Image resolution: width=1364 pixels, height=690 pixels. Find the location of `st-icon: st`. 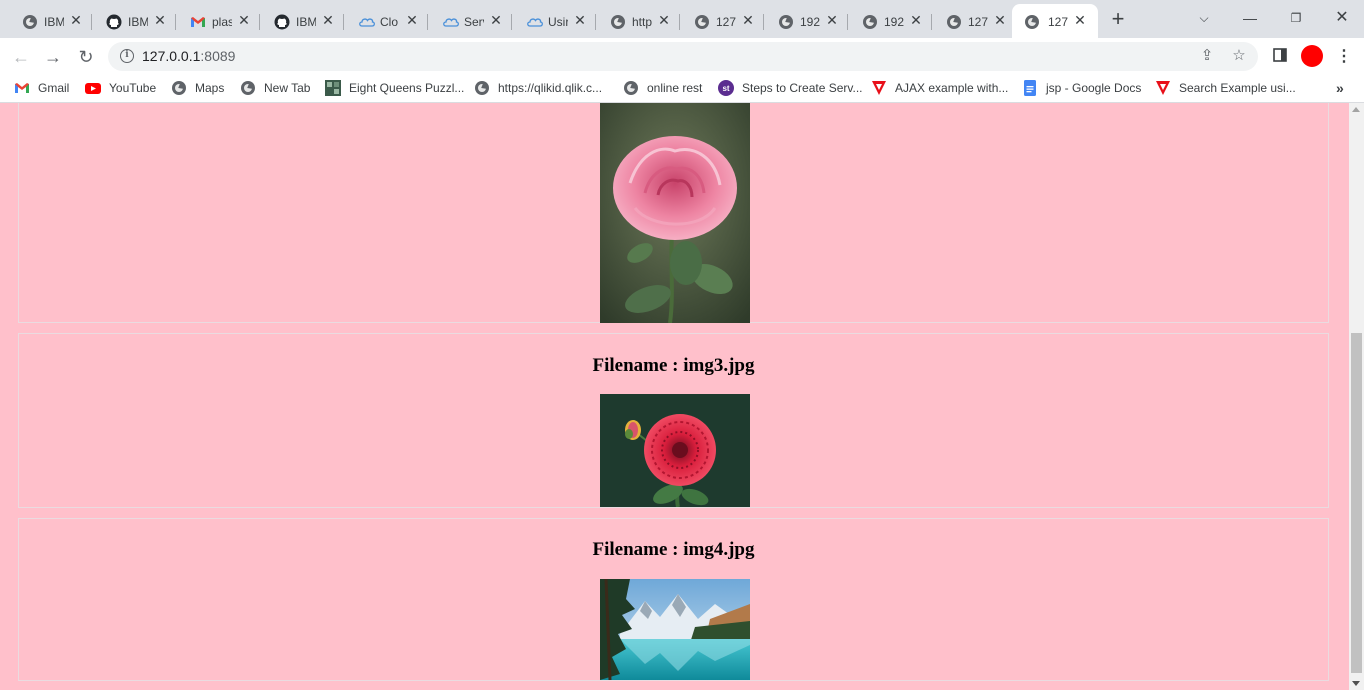

st-icon: st is located at coordinates (726, 88).